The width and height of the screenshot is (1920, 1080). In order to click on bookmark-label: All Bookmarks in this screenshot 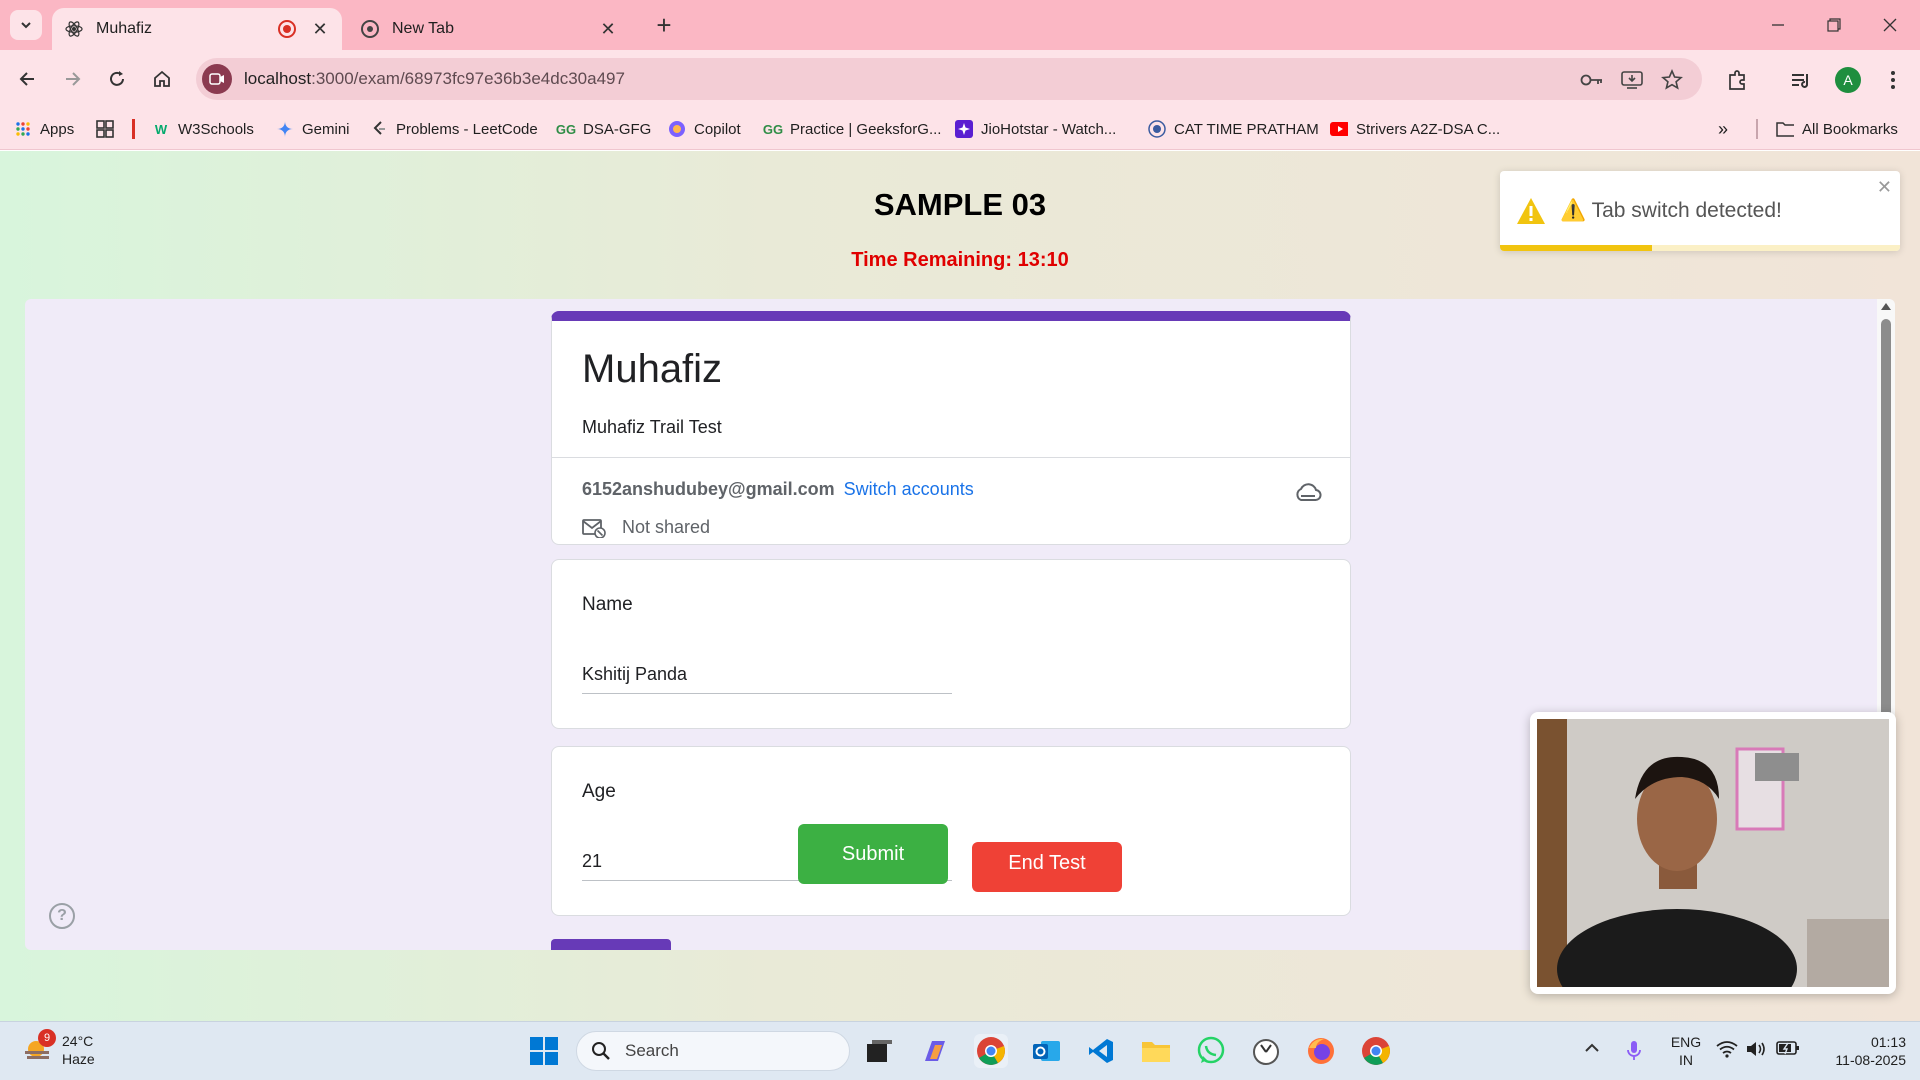, I will do `click(1850, 129)`.